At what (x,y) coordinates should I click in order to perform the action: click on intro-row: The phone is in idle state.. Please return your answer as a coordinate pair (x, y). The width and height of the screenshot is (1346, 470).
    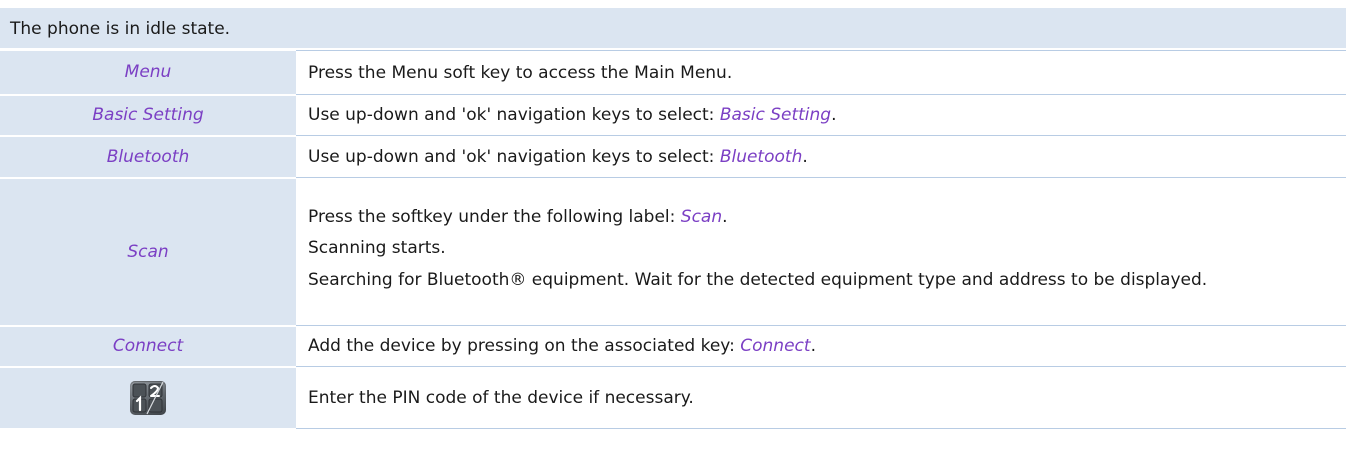
    Looking at the image, I should click on (673, 29).